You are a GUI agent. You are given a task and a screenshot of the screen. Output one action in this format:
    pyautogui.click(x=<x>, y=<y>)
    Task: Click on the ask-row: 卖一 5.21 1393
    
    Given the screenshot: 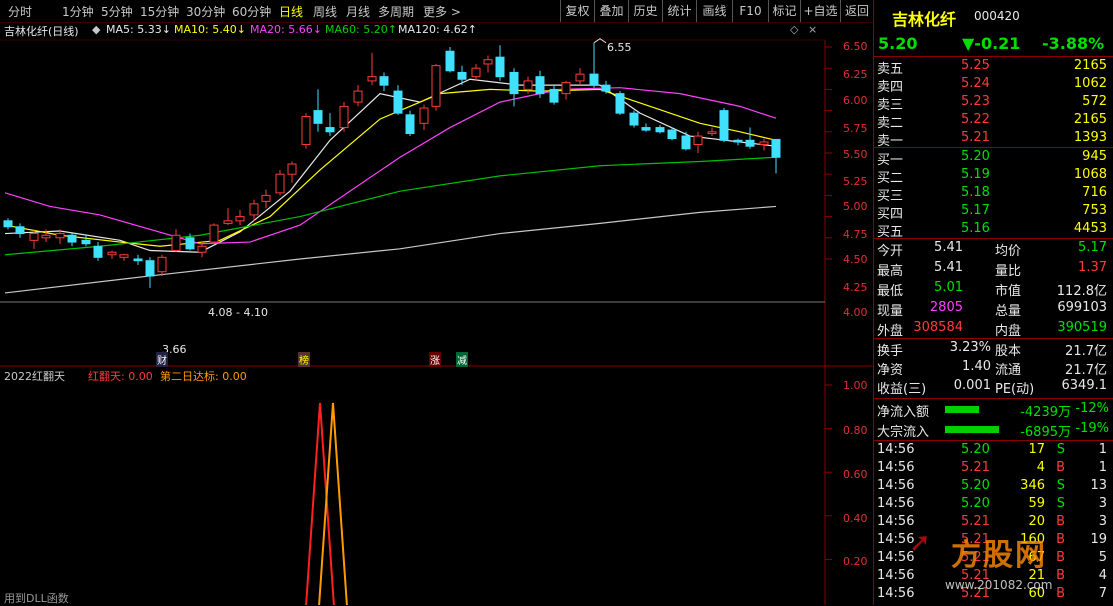 What is the action you would take?
    pyautogui.click(x=993, y=139)
    